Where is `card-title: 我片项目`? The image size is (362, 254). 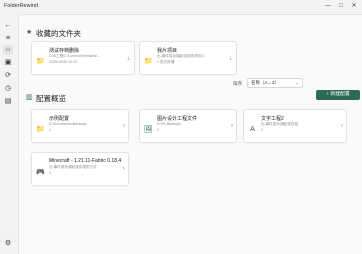
card-title: 我片项目 is located at coordinates (167, 51).